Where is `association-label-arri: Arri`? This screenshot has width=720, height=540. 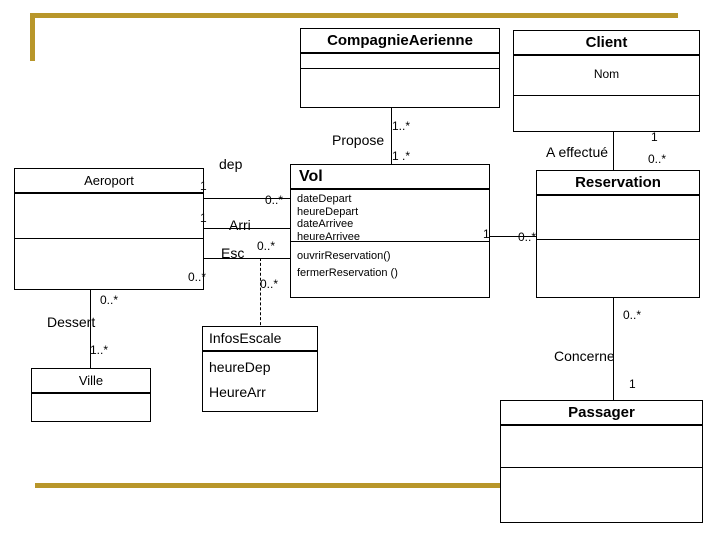 association-label-arri: Arri is located at coordinates (240, 225).